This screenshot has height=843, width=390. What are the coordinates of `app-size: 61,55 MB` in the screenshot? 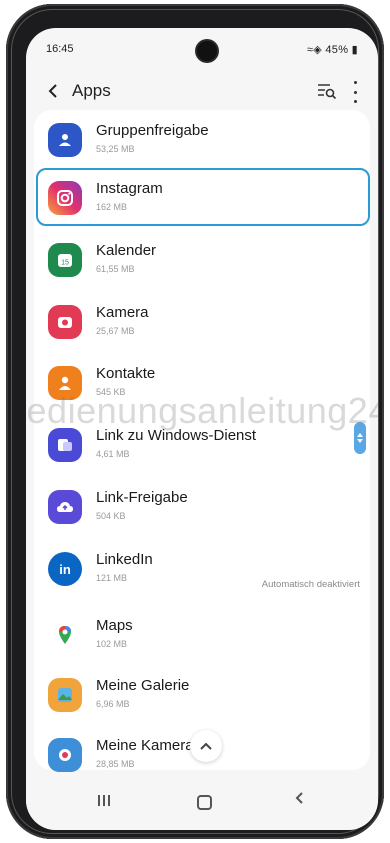 It's located at (115, 269).